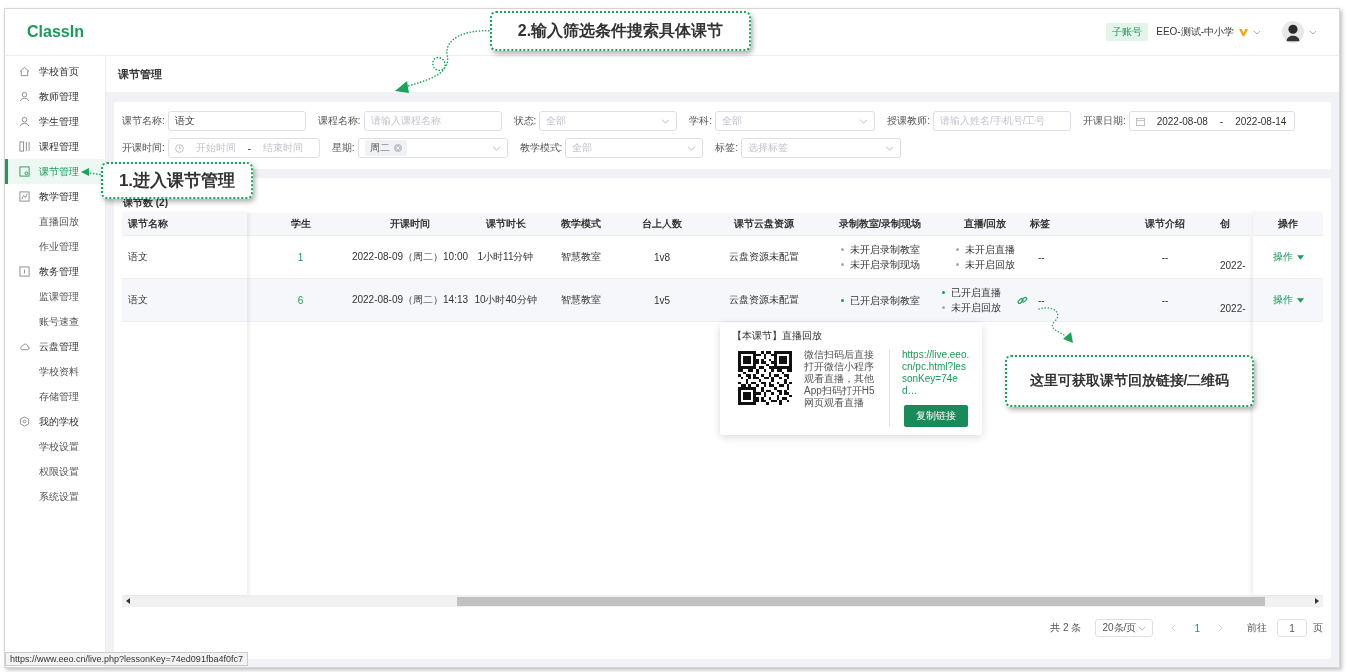  What do you see at coordinates (55, 321) in the screenshot?
I see `sidebar-subitem: 账号速查` at bounding box center [55, 321].